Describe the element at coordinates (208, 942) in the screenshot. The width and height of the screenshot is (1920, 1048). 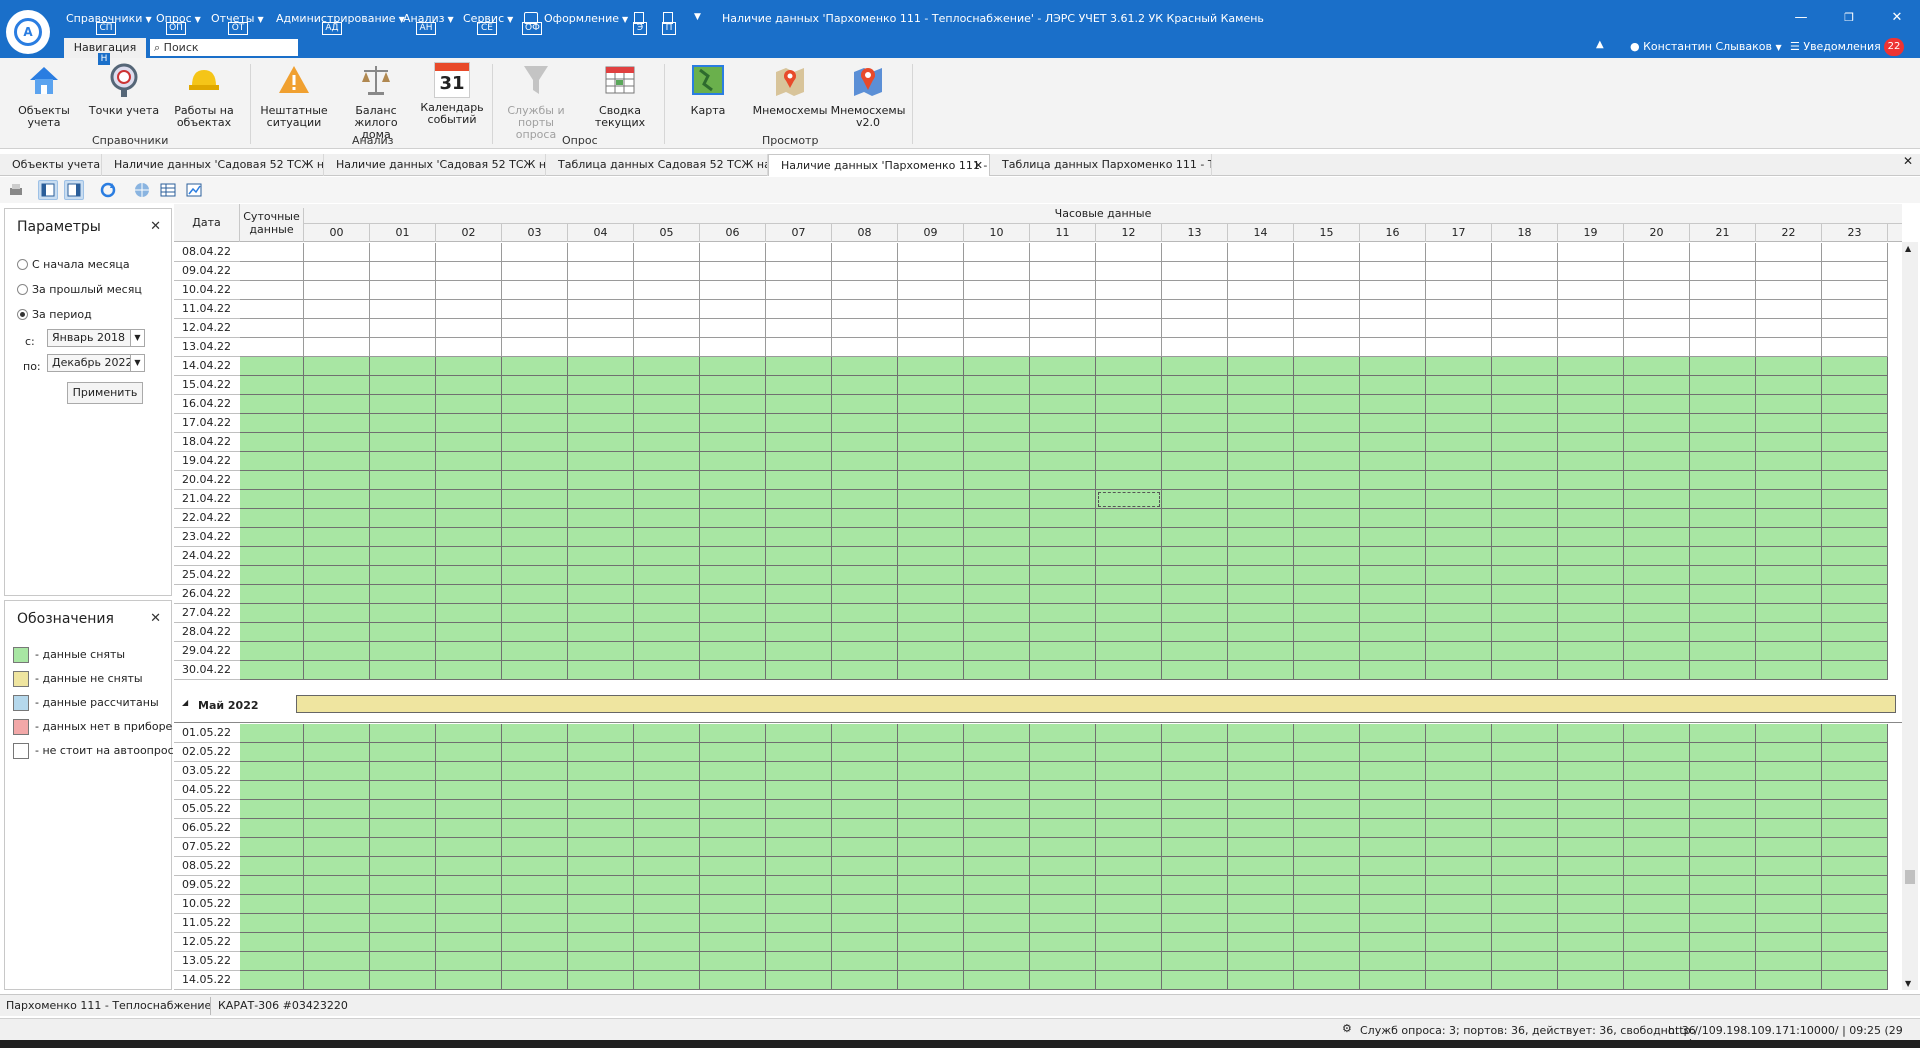
I see `date-cell: 12.05.22` at that location.